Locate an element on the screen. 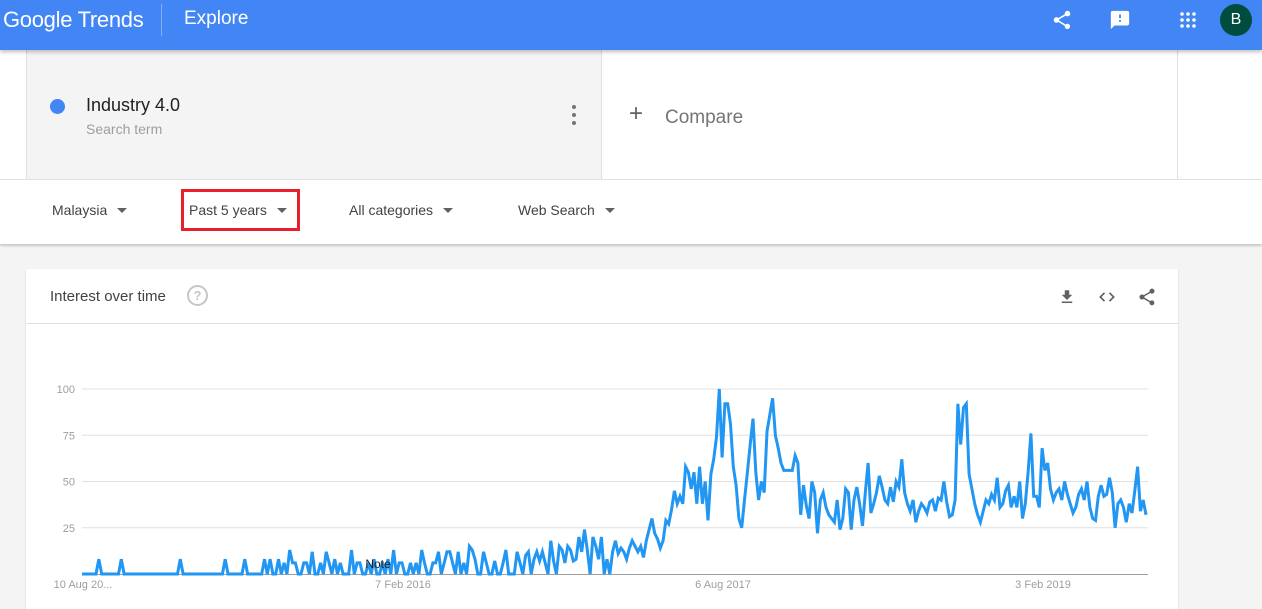 The height and width of the screenshot is (609, 1262). category-dropdown: All categories is located at coordinates (401, 210).